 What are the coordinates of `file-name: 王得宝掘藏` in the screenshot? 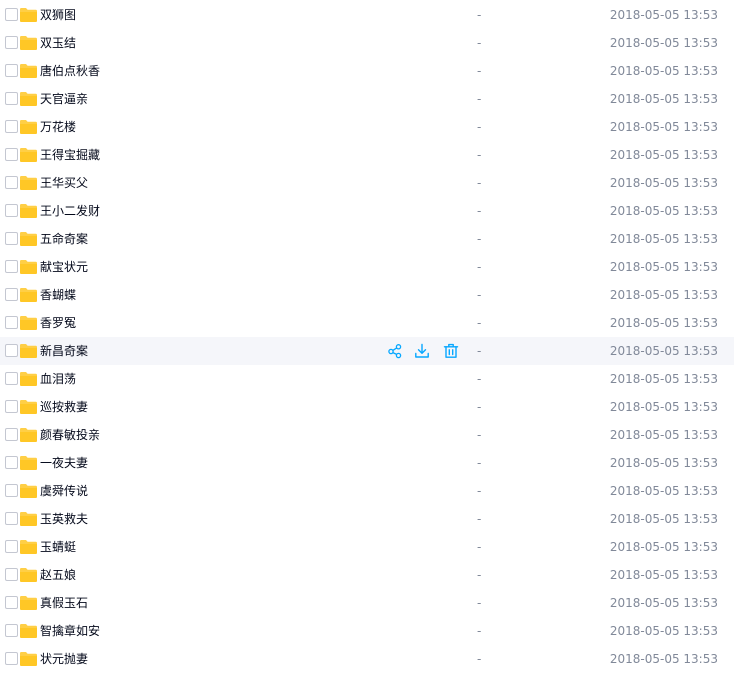 It's located at (70, 155).